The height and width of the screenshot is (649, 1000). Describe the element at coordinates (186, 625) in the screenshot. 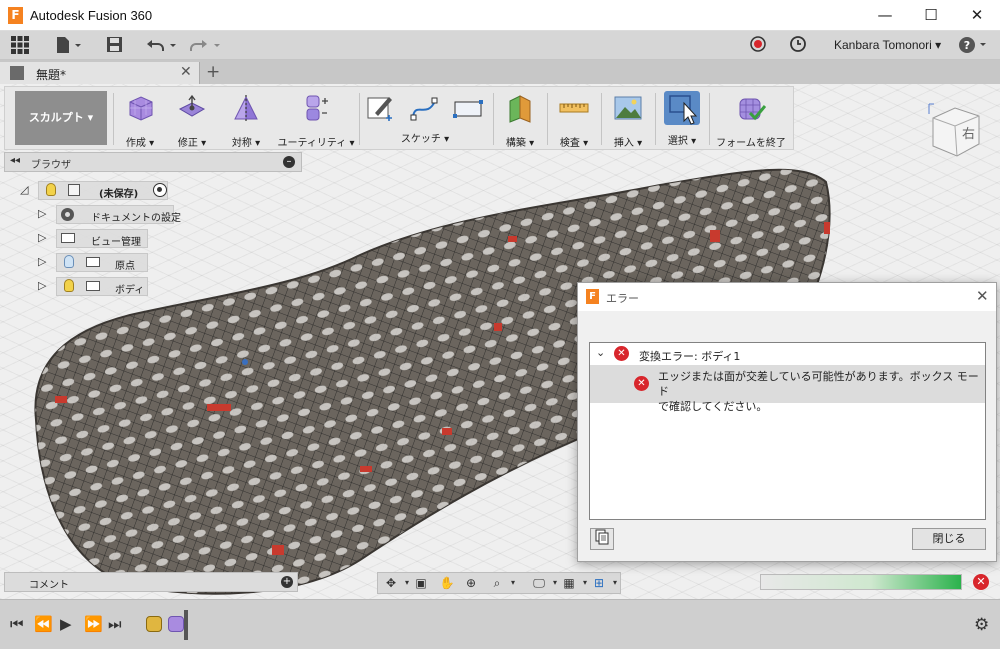

I see `timeline-marker` at that location.